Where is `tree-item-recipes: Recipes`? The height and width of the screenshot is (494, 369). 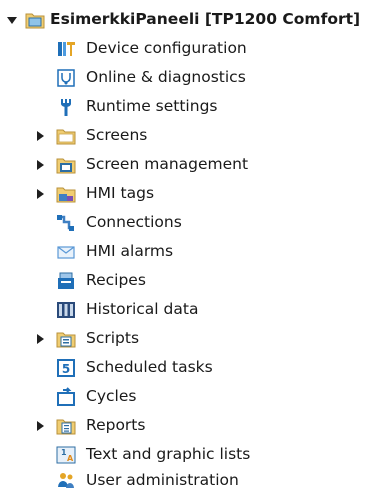 tree-item-recipes: Recipes is located at coordinates (184, 281).